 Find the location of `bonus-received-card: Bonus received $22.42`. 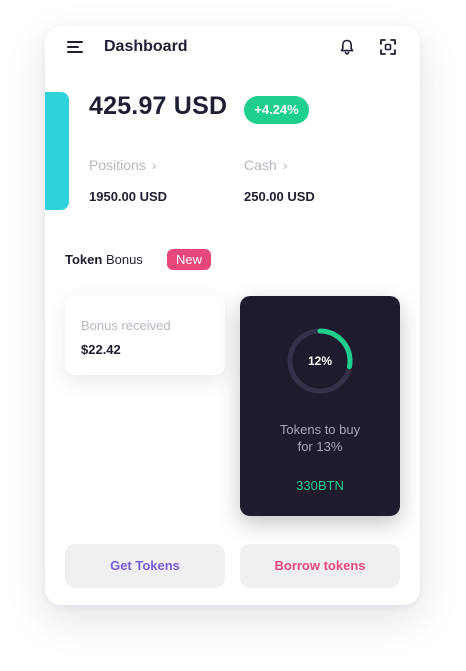

bonus-received-card: Bonus received $22.42 is located at coordinates (145, 335).